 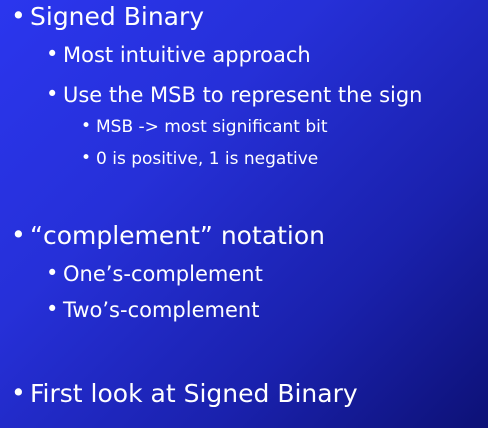 I want to click on bullet-text: “complement” notation, so click(x=177, y=235).